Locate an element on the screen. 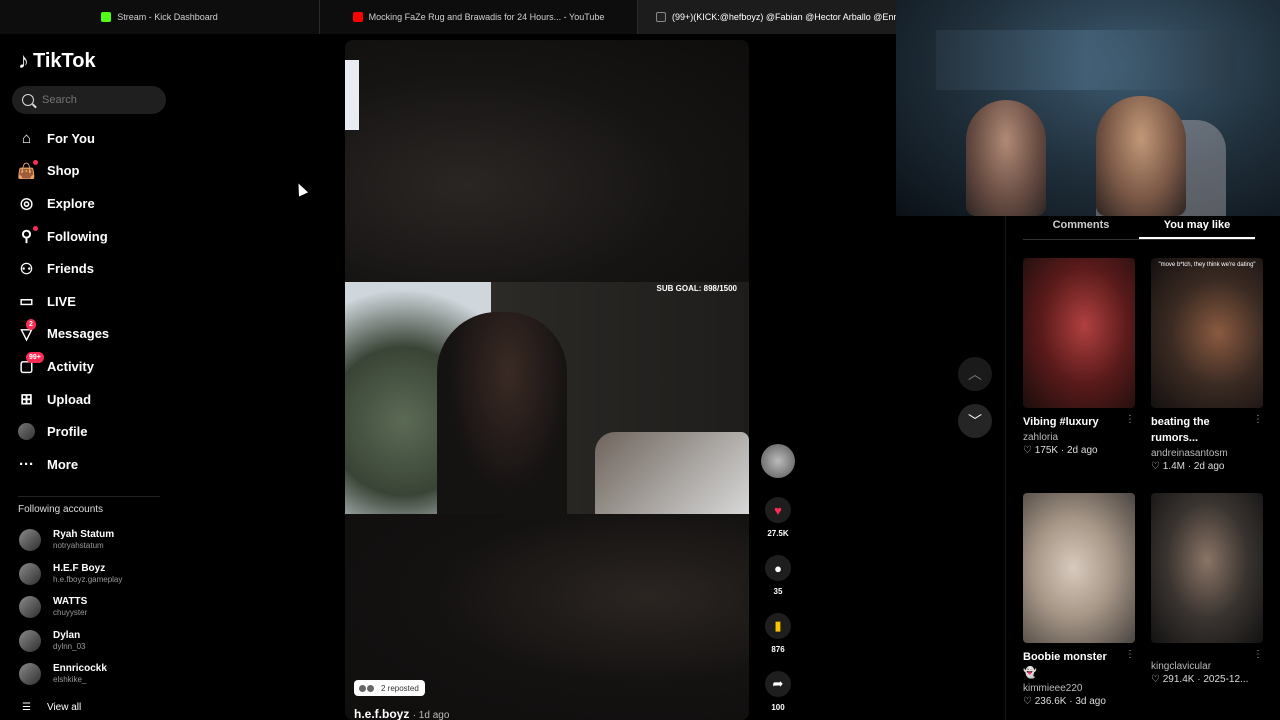 The width and height of the screenshot is (1280, 720). like-count: 27.5K is located at coordinates (778, 533).